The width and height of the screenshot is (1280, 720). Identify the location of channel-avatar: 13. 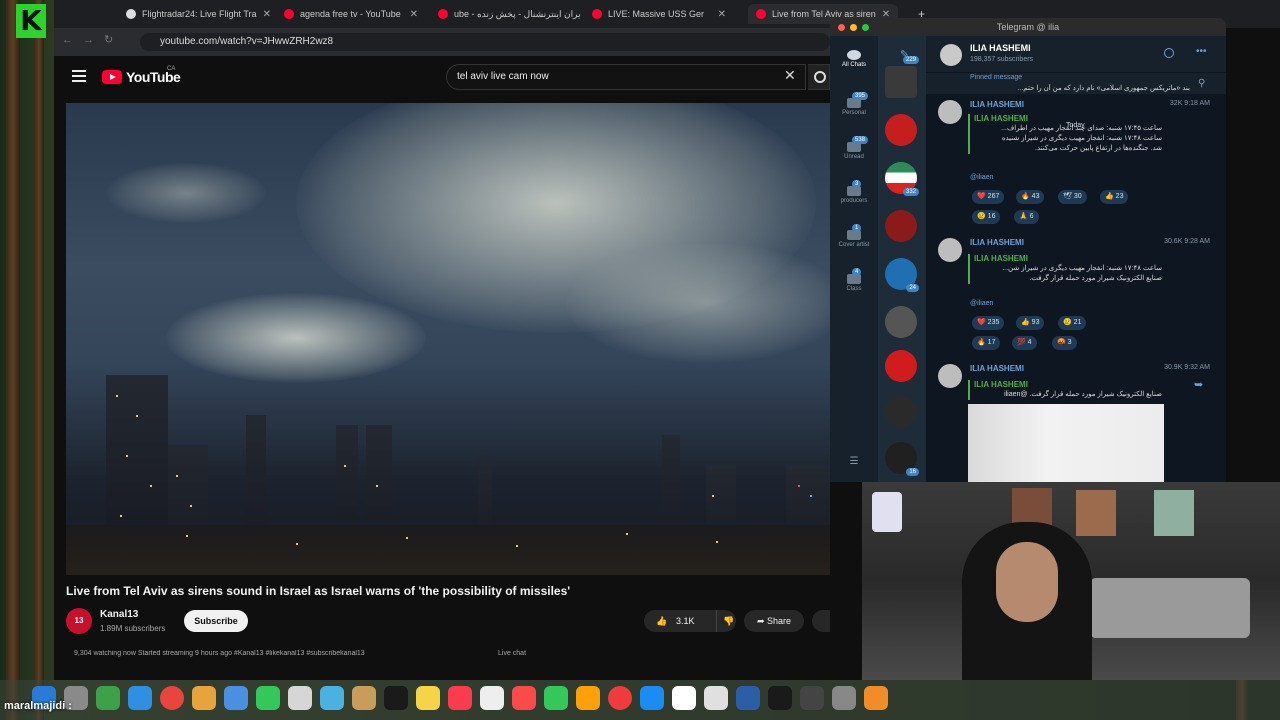
(79, 621).